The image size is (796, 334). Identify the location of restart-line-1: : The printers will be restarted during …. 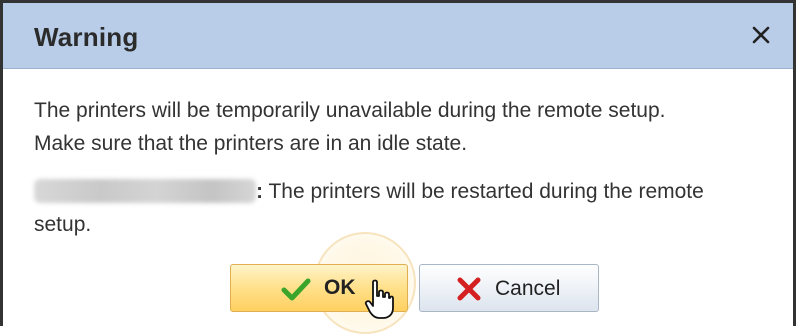
(369, 191).